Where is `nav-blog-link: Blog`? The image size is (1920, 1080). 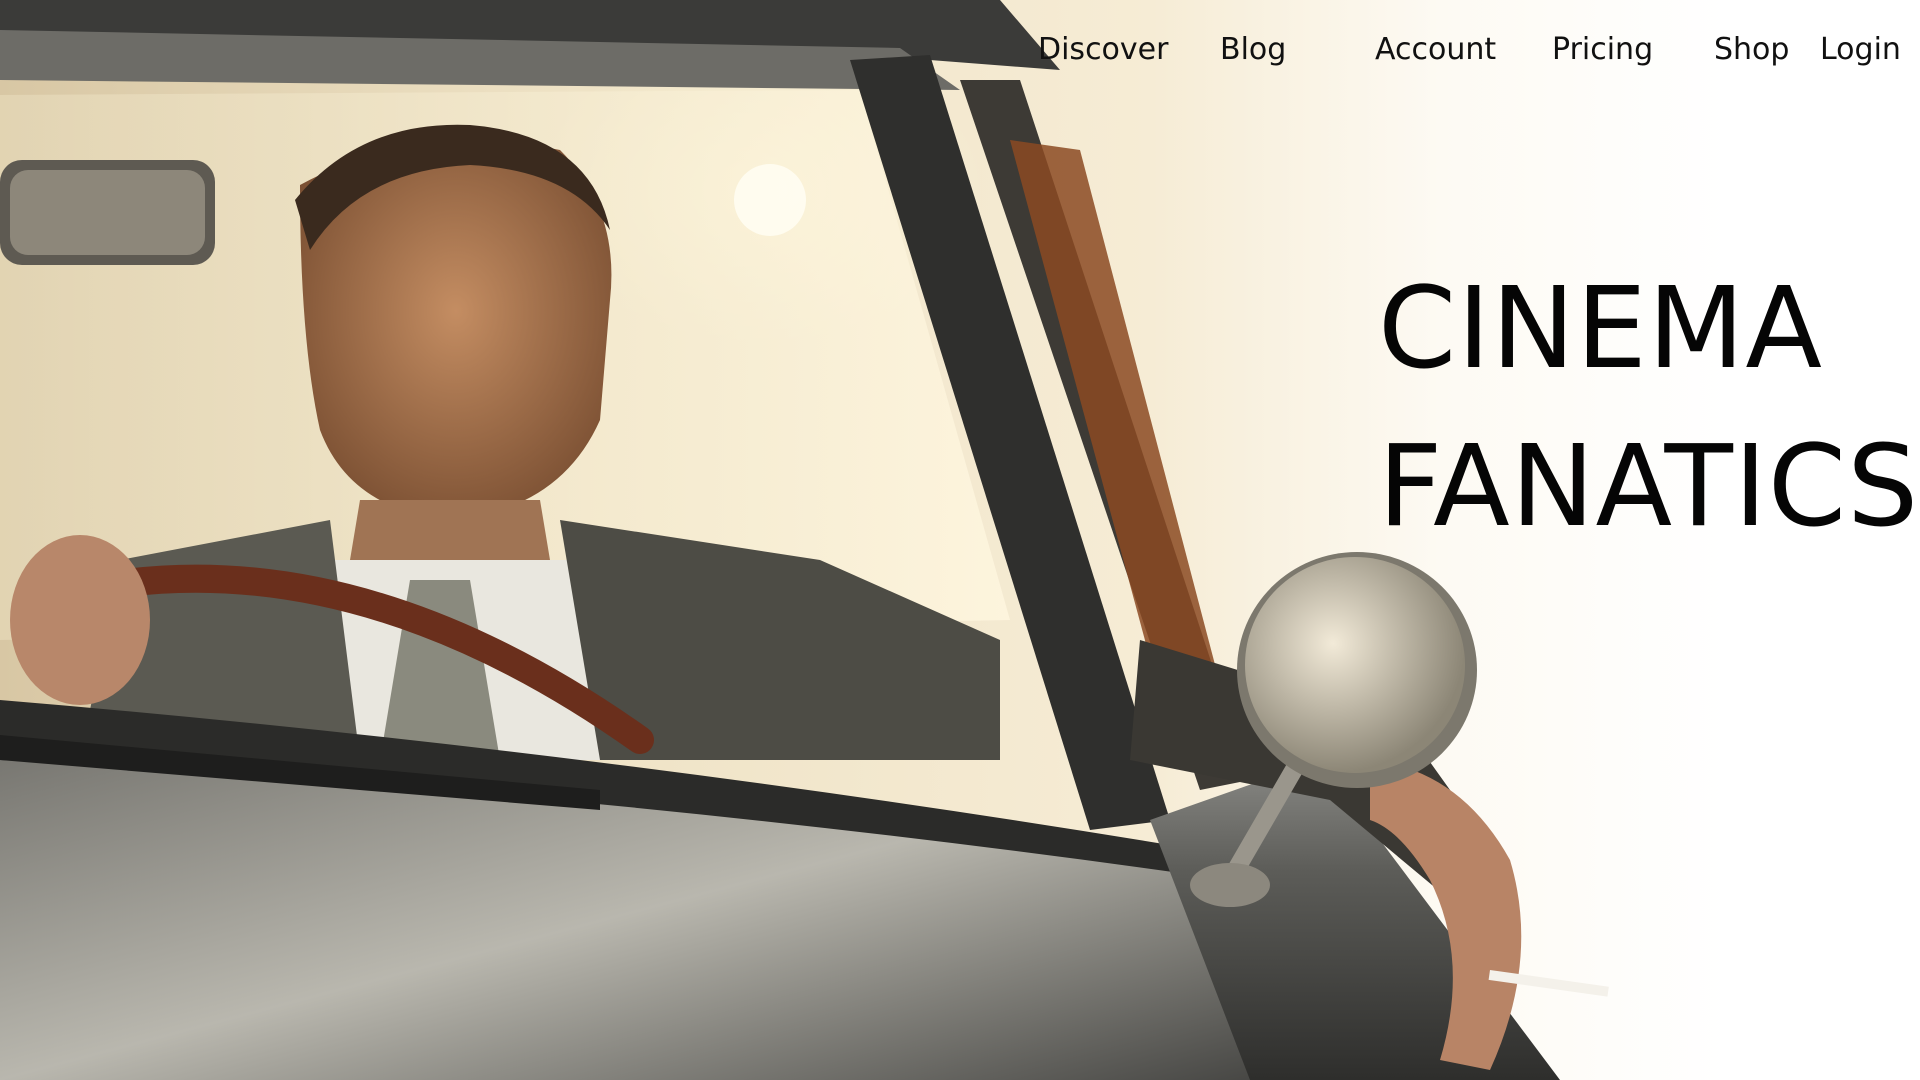
nav-blog-link: Blog is located at coordinates (1253, 50).